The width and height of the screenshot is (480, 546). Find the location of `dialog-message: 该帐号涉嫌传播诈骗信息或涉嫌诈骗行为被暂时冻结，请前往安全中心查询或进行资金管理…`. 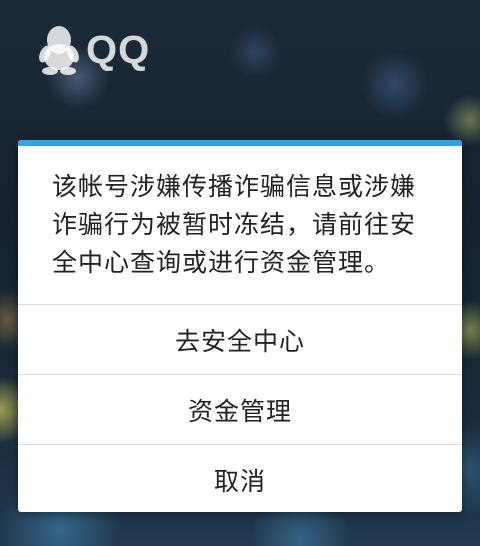

dialog-message: 该帐号涉嫌传播诈骗信息或涉嫌诈骗行为被暂时冻结，请前往安全中心查询或进行资金管理… is located at coordinates (234, 224).